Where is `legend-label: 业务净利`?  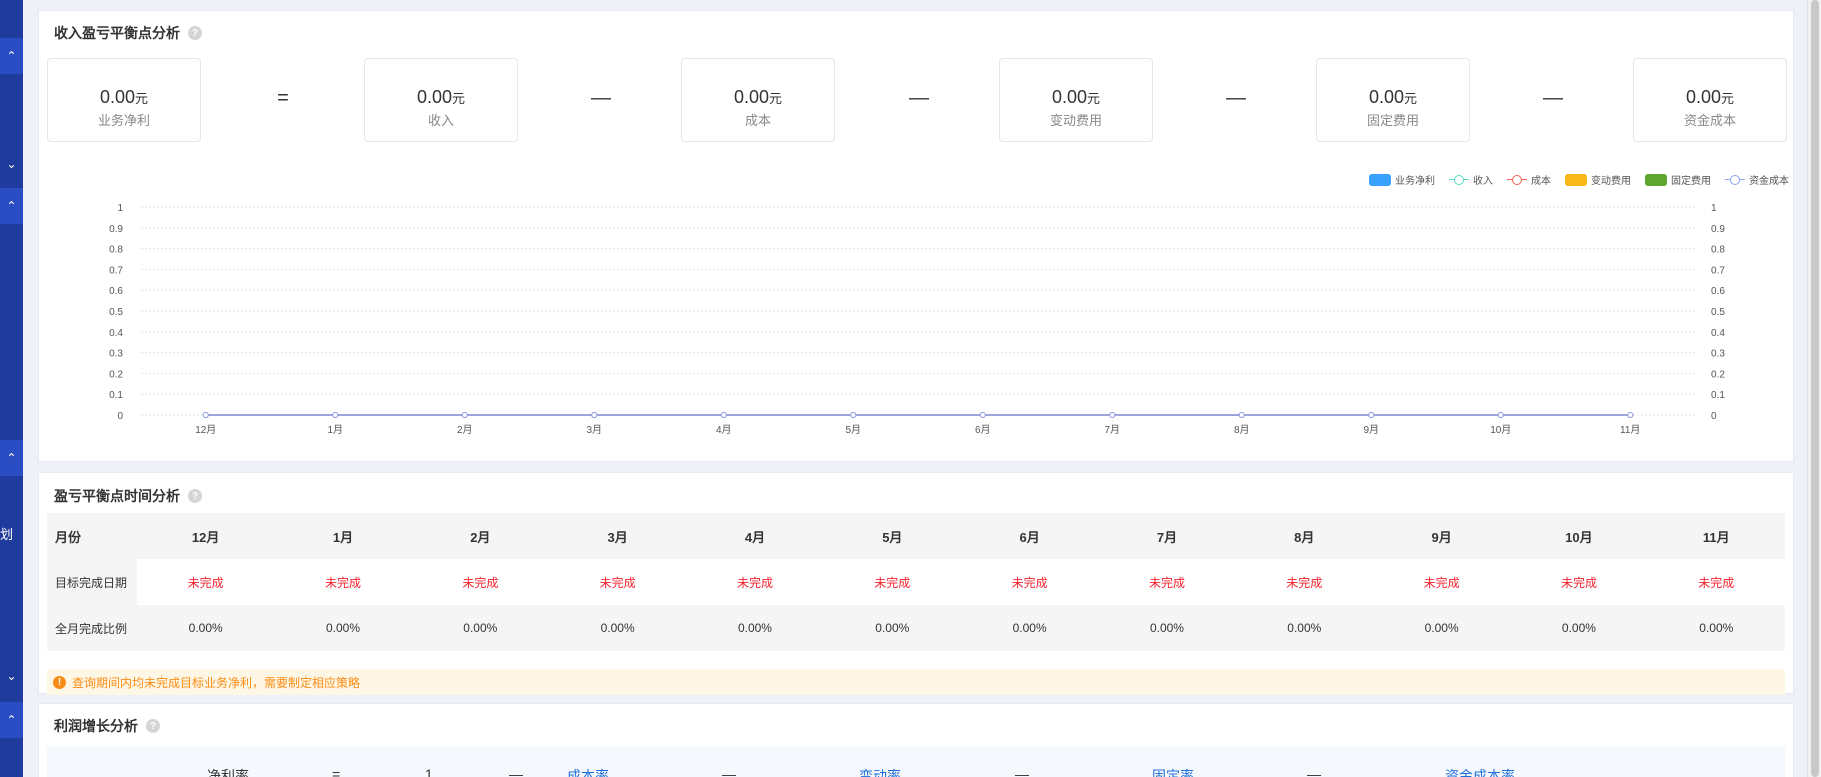 legend-label: 业务净利 is located at coordinates (1415, 181).